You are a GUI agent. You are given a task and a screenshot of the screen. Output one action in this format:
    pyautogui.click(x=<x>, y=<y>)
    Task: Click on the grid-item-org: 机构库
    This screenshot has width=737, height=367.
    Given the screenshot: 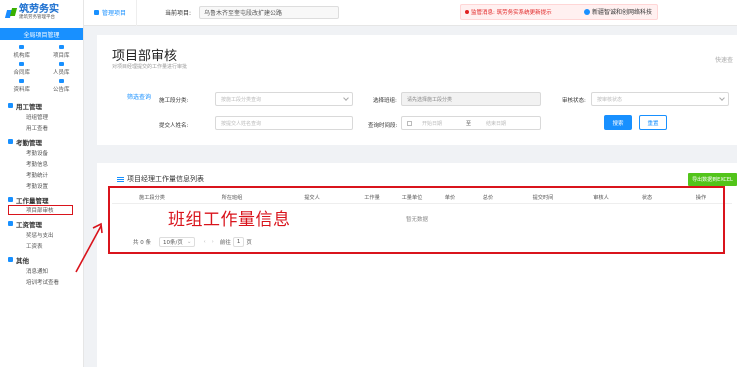 What is the action you would take?
    pyautogui.click(x=22, y=51)
    